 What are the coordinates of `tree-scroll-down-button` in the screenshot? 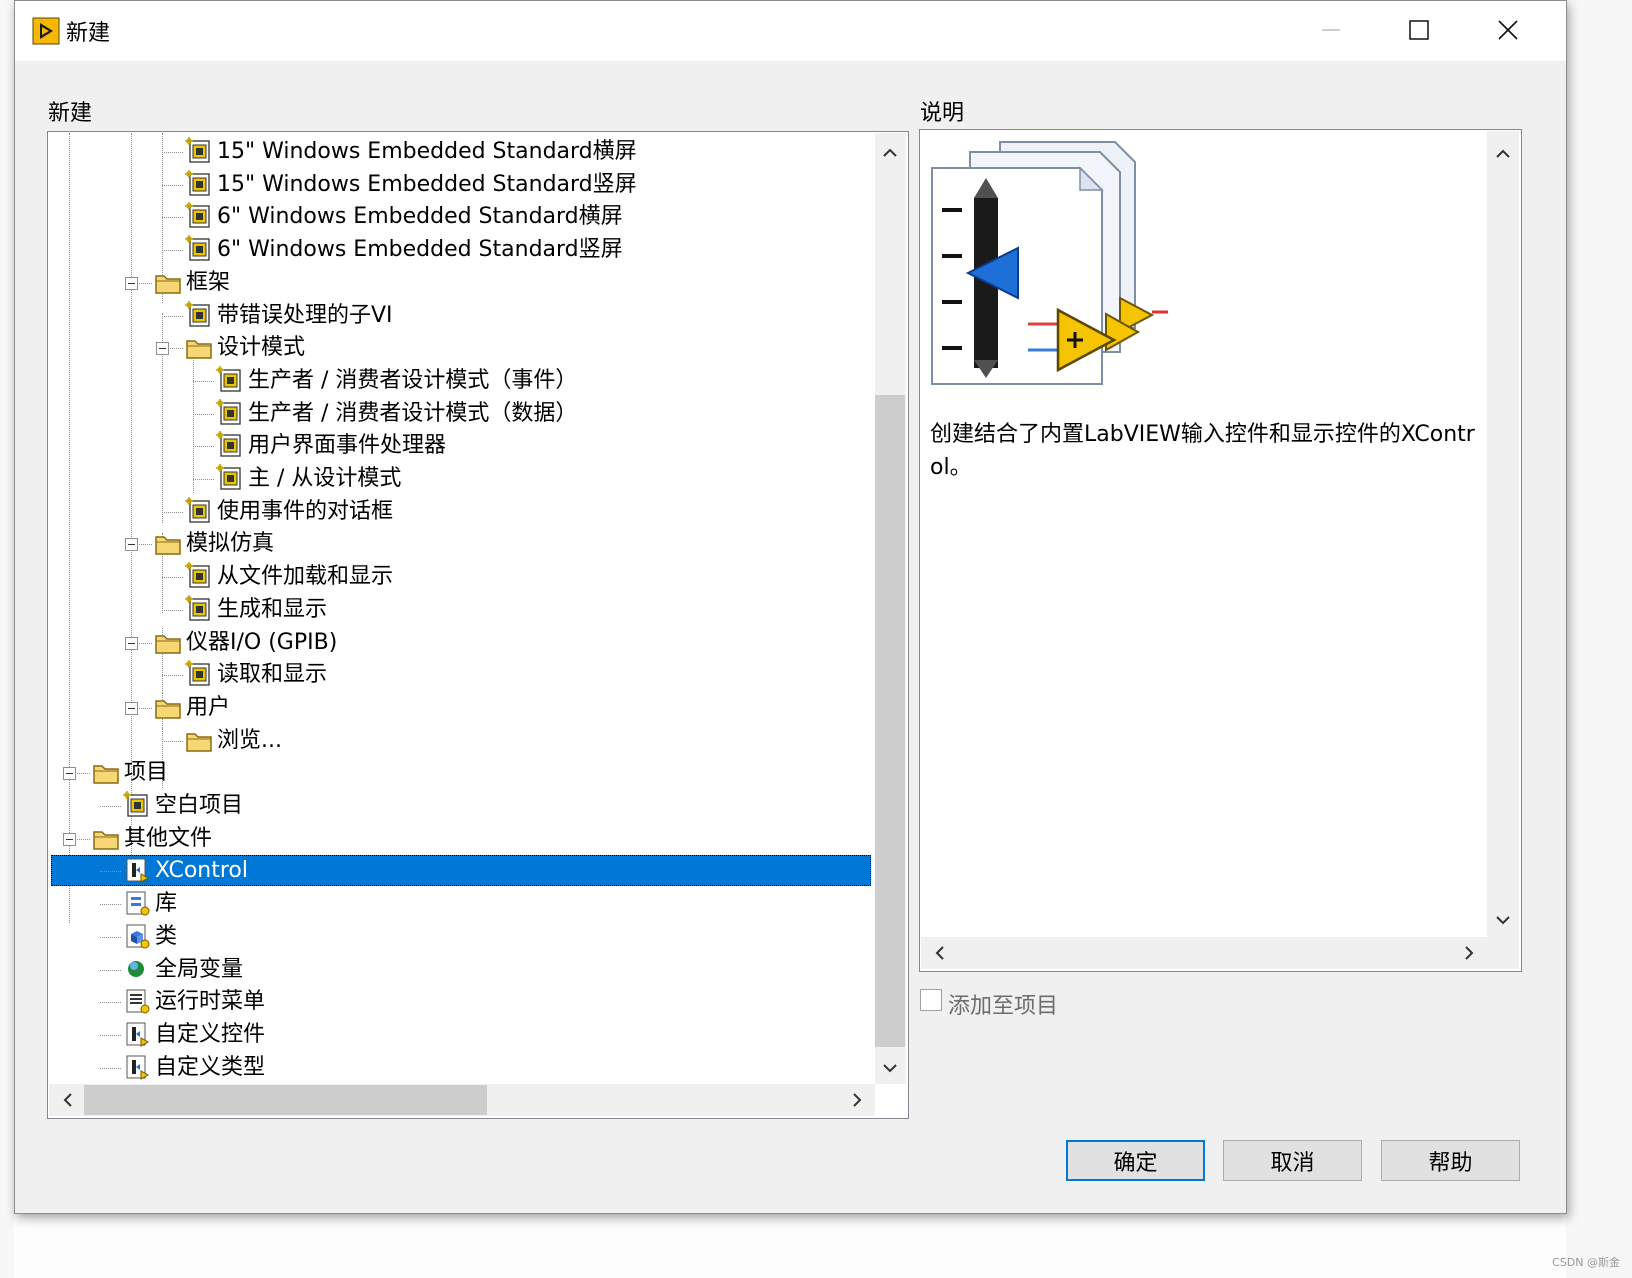 It's located at (890, 1068).